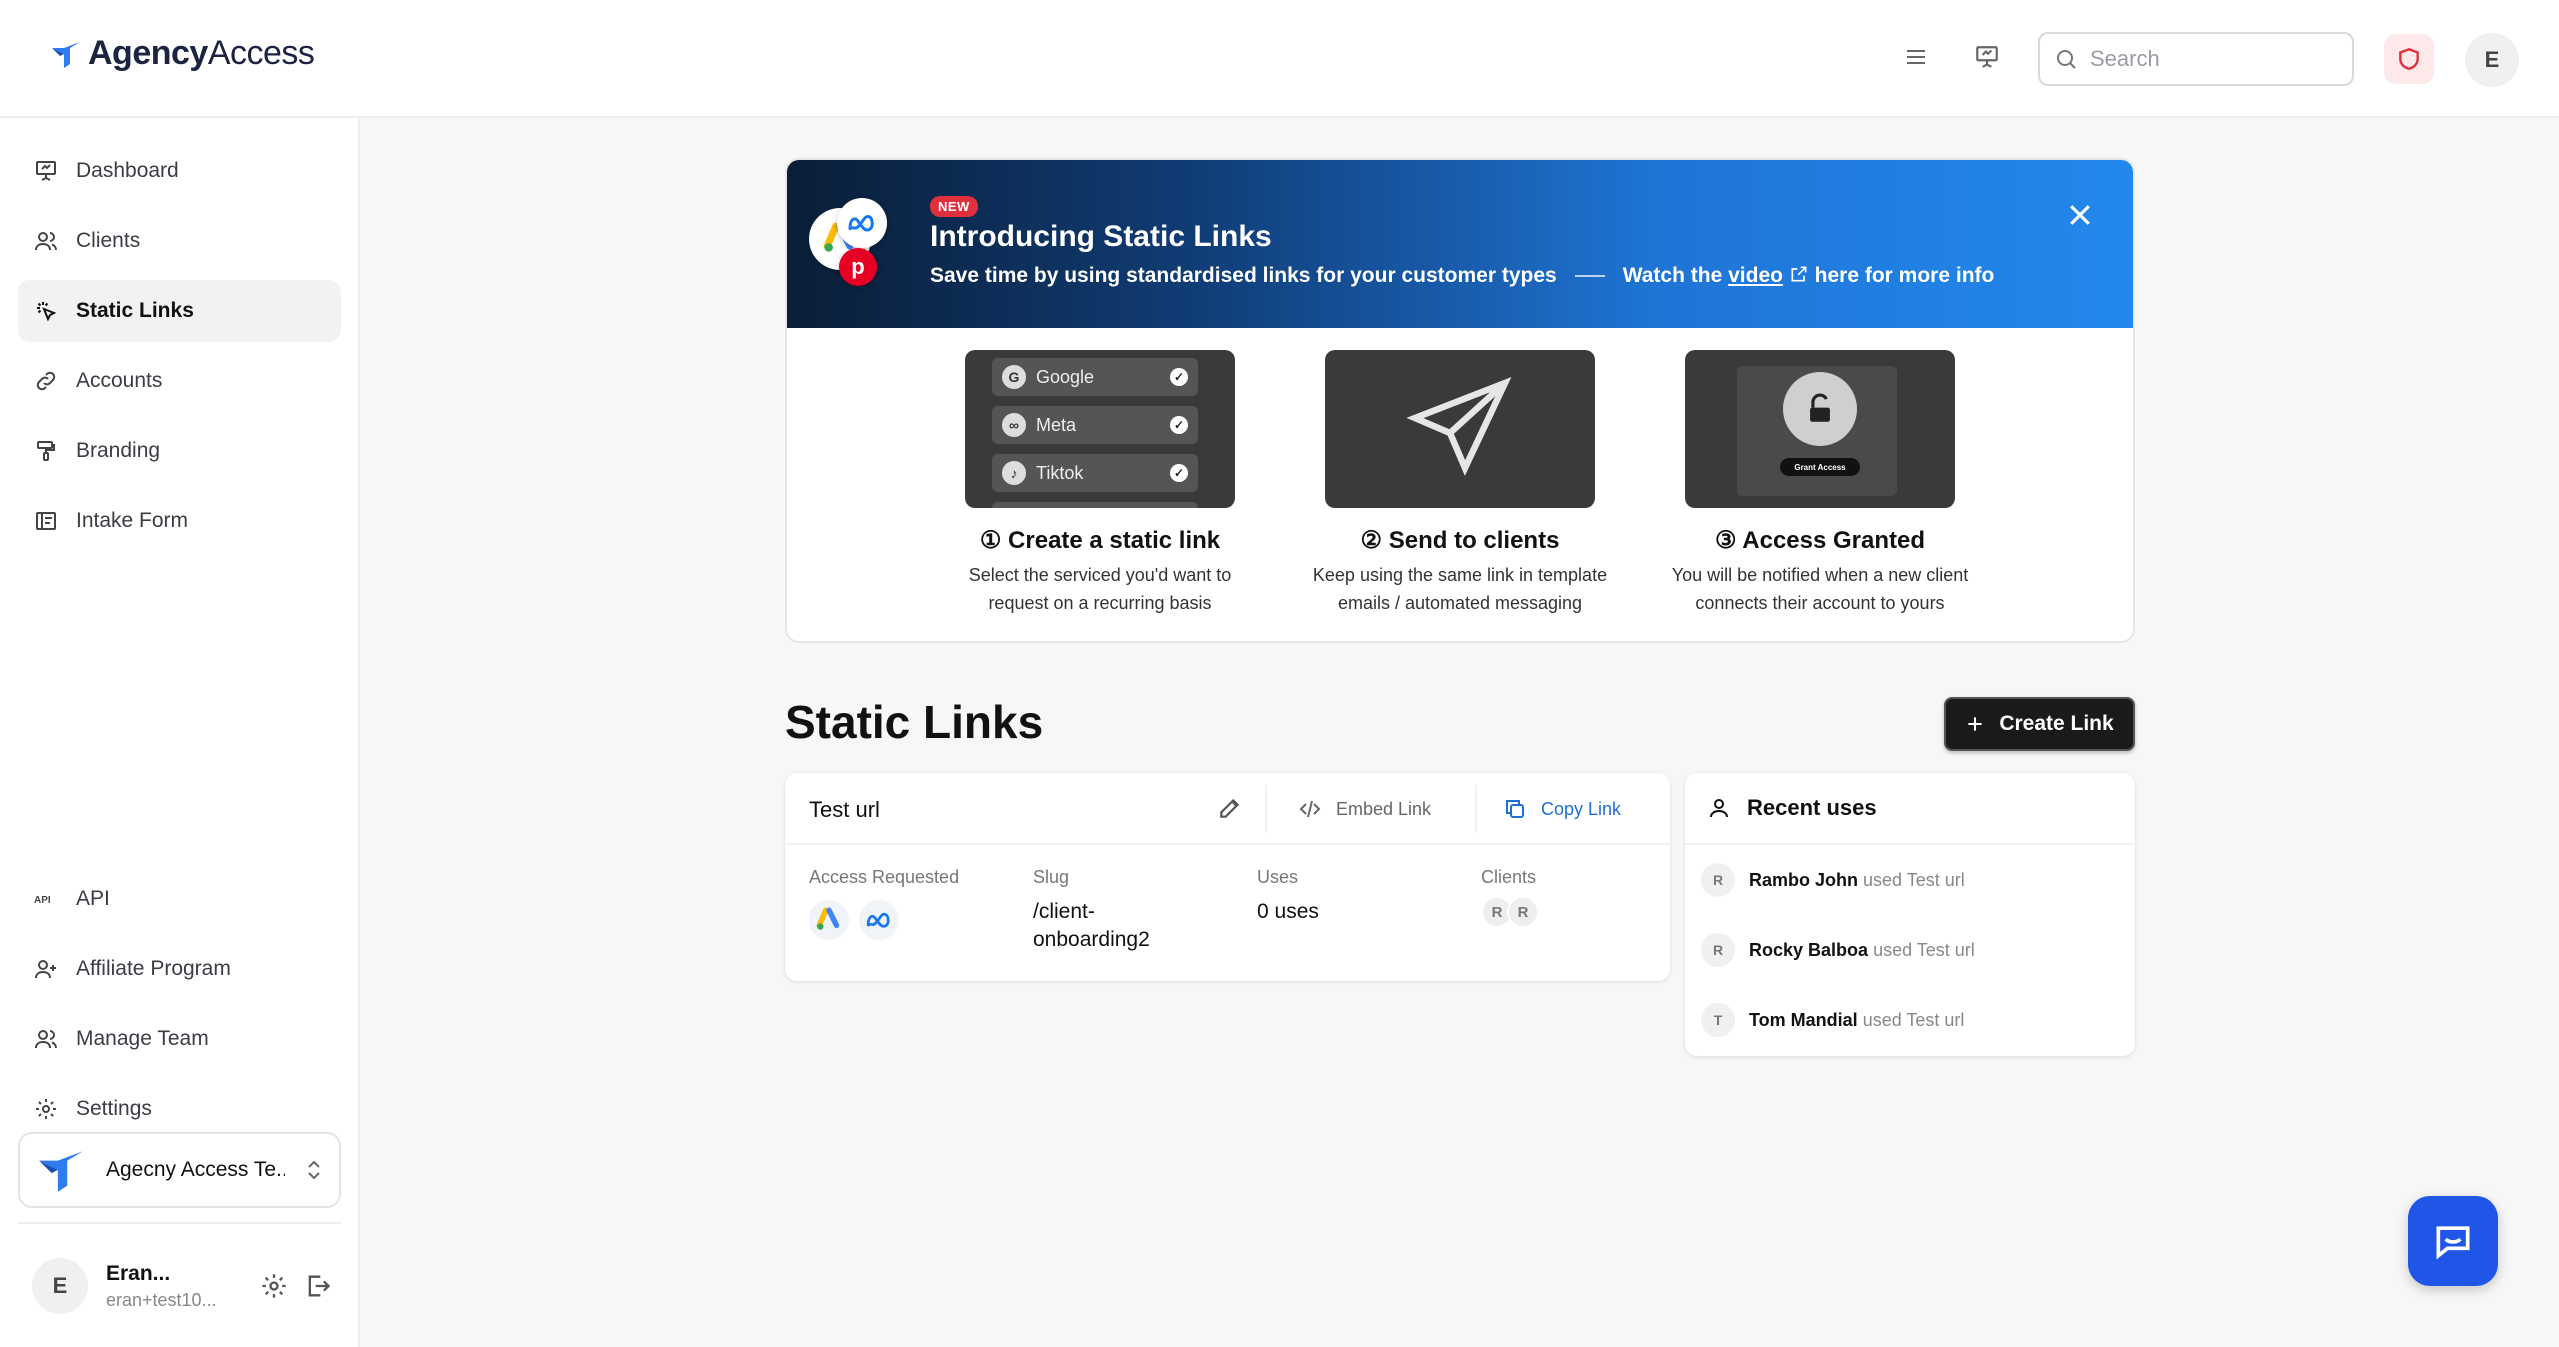 The height and width of the screenshot is (1347, 2559). What do you see at coordinates (1460, 429) in the screenshot?
I see `step-2-illustration` at bounding box center [1460, 429].